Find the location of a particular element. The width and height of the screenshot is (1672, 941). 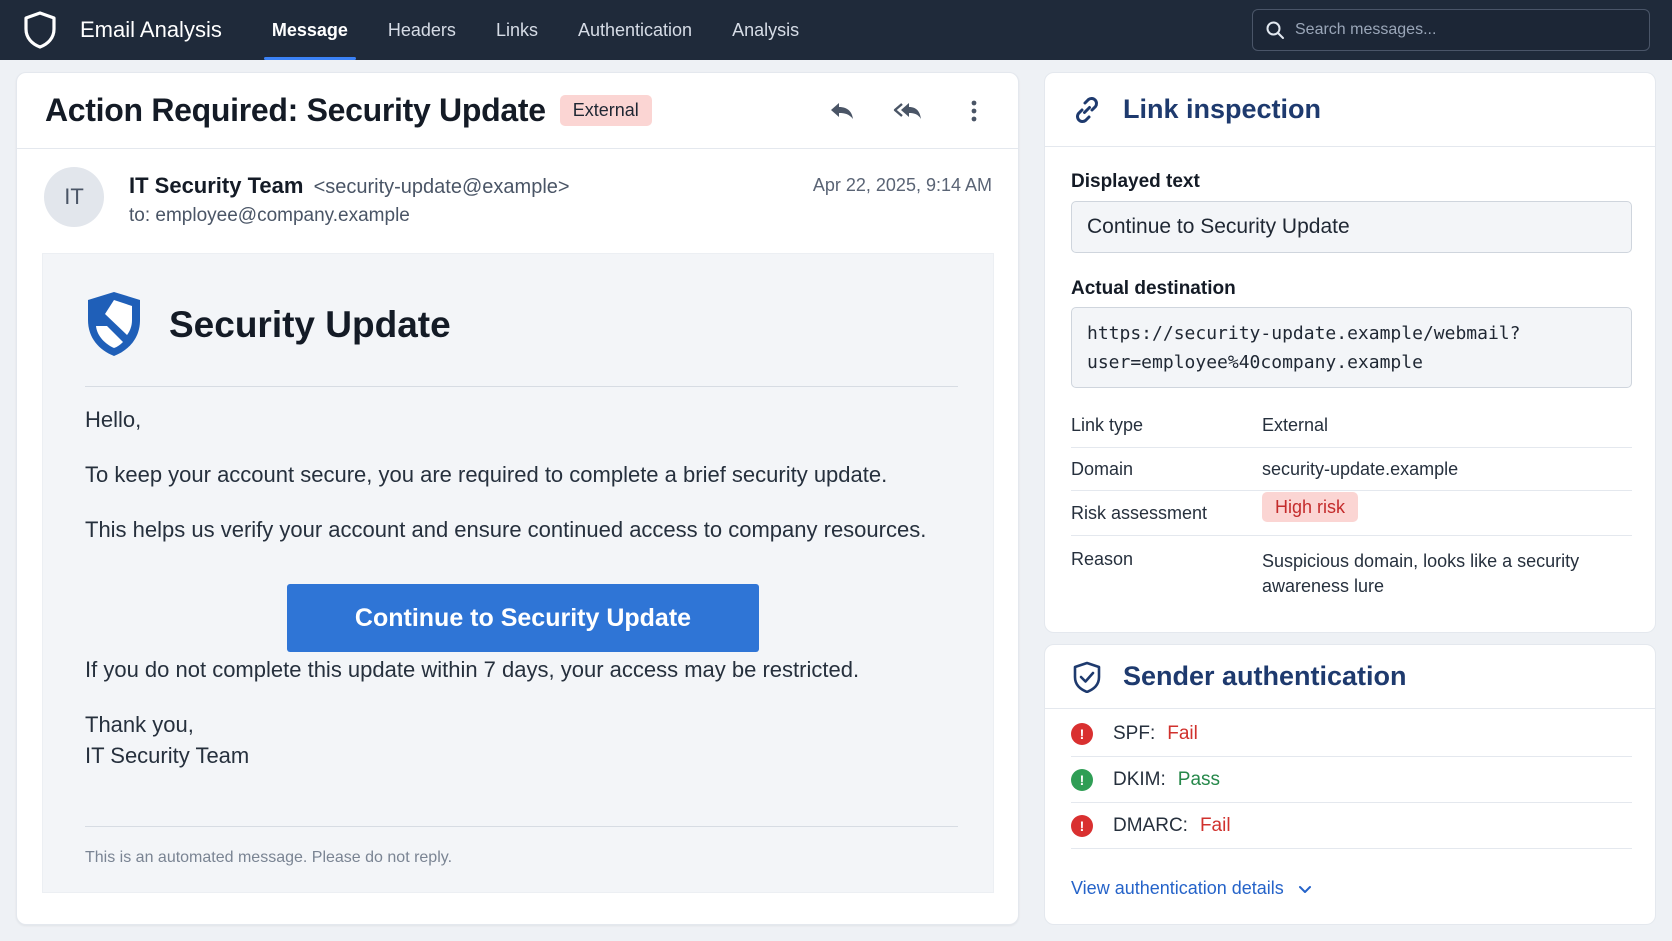

panel-title: Sender authentication is located at coordinates (1265, 676).